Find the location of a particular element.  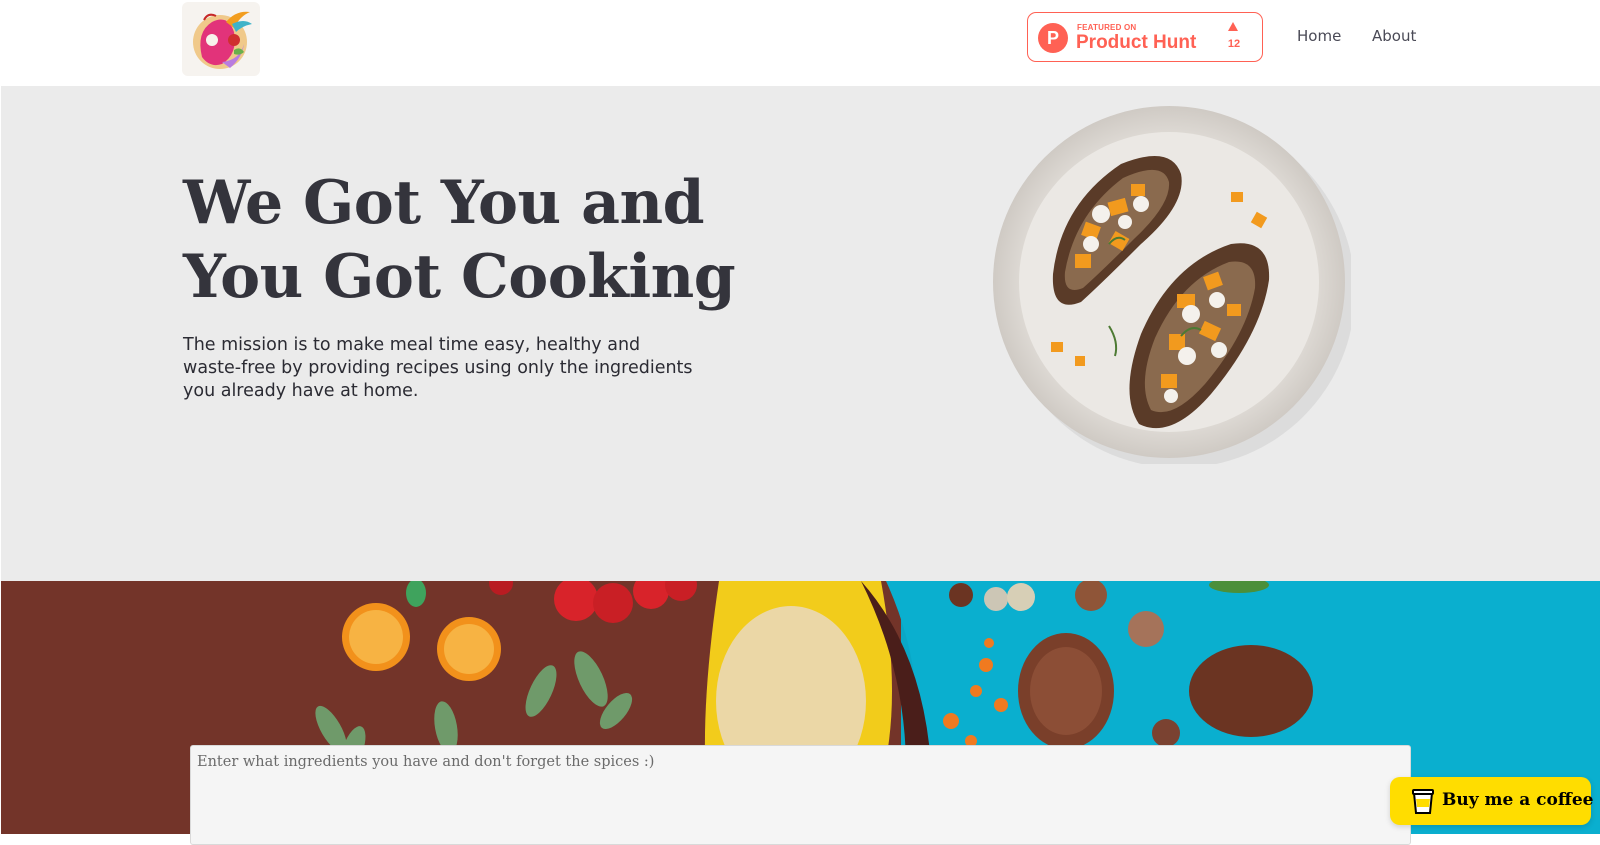

product-hunt-featured-label: FEATURED ON is located at coordinates (1107, 27).